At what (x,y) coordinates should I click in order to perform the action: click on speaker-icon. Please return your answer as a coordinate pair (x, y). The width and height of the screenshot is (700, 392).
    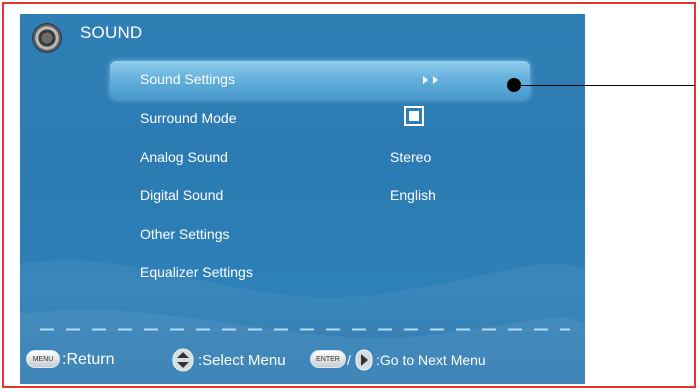
    Looking at the image, I should click on (47, 38).